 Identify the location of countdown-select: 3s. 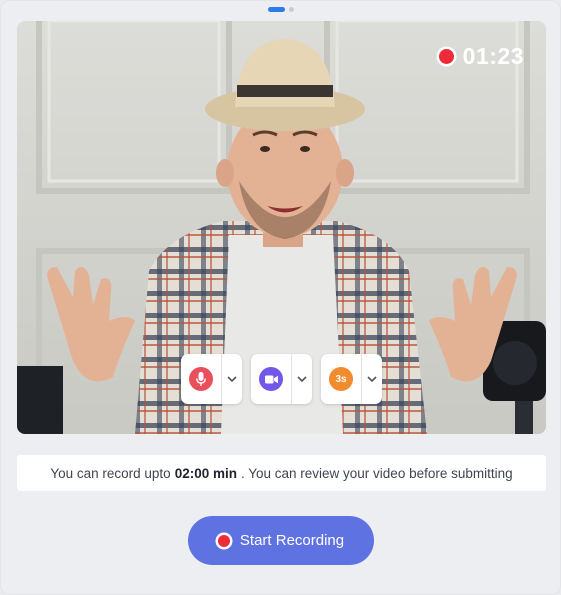
(351, 379).